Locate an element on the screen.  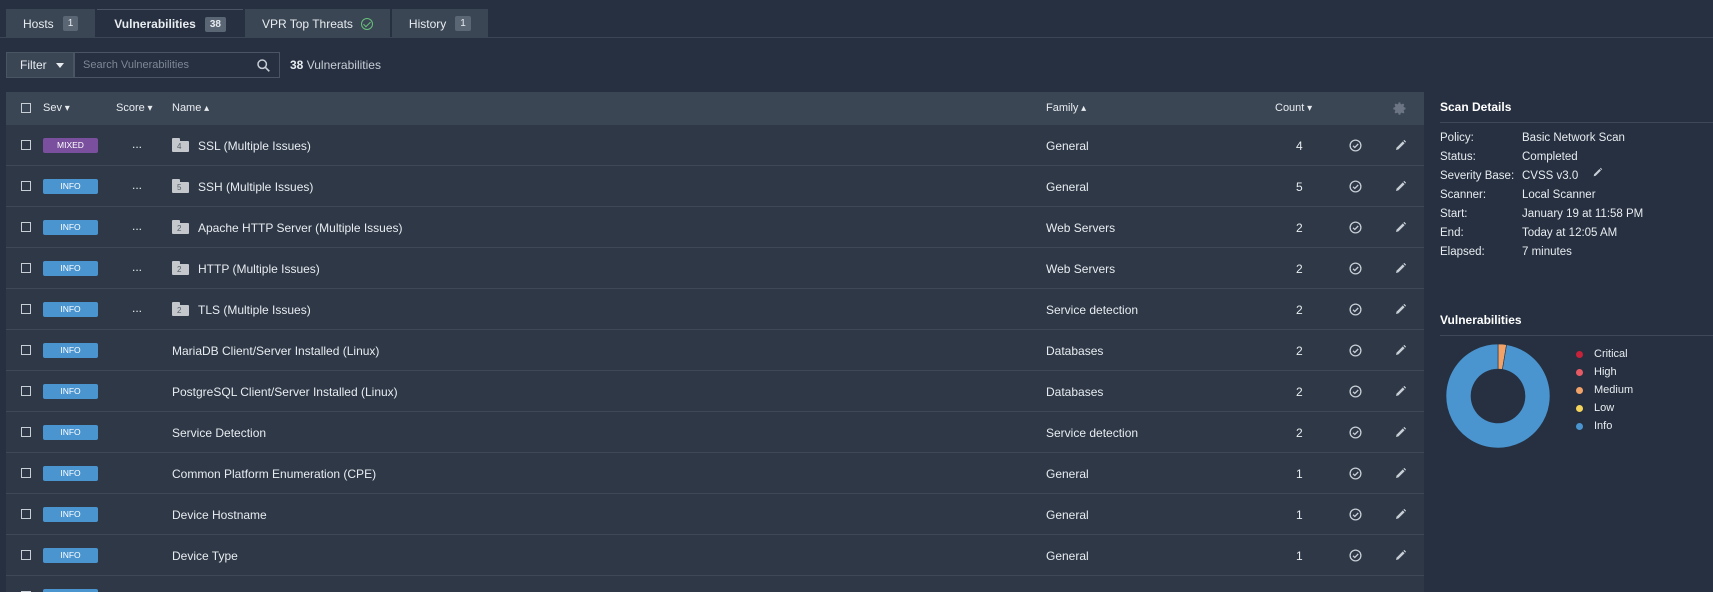
table-row: INFO Service Detection Service detection 2 is located at coordinates (715, 432).